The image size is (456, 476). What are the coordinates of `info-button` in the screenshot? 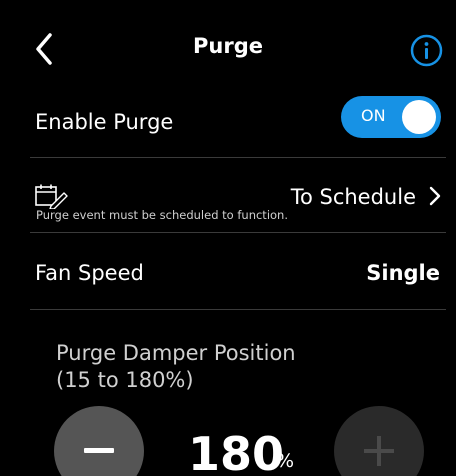 It's located at (426, 50).